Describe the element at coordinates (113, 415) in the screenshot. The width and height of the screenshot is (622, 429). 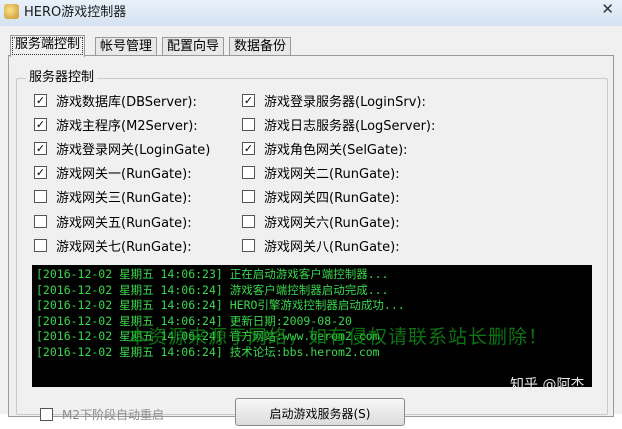
I see `auto-restart-label: M2下阶段自动重启` at that location.